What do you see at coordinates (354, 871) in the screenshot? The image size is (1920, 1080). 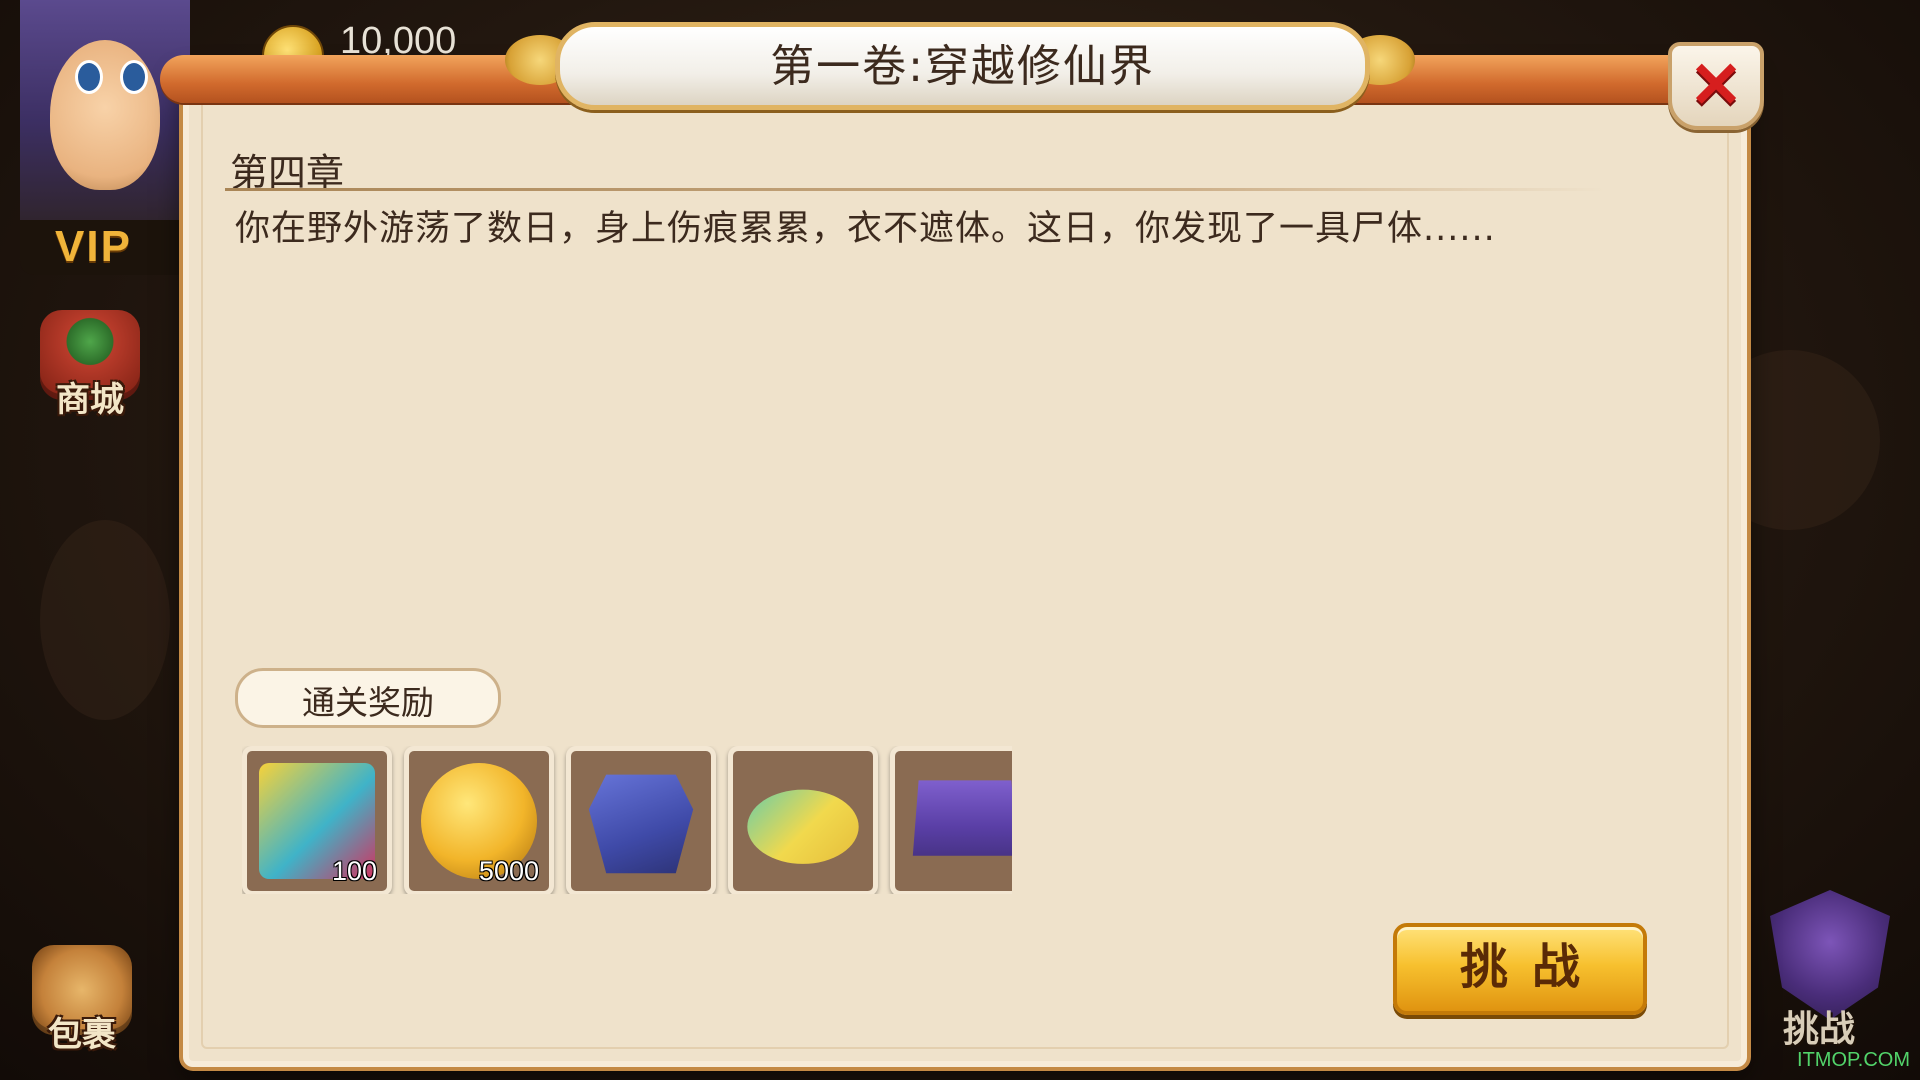 I see `reward-quantity: 100` at bounding box center [354, 871].